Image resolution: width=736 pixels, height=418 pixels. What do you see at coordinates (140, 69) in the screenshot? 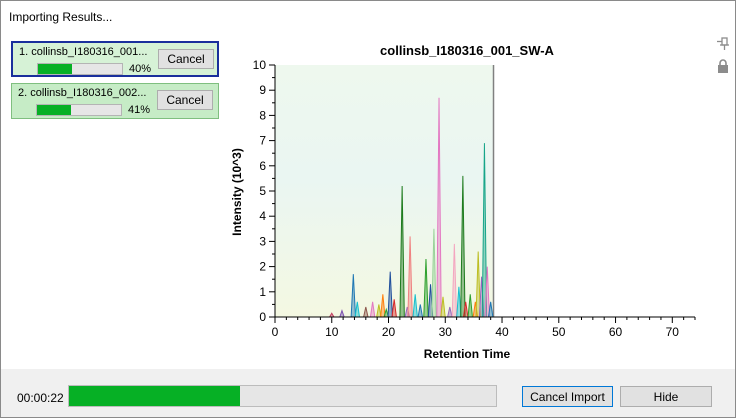
I see `job-percent: 40%` at bounding box center [140, 69].